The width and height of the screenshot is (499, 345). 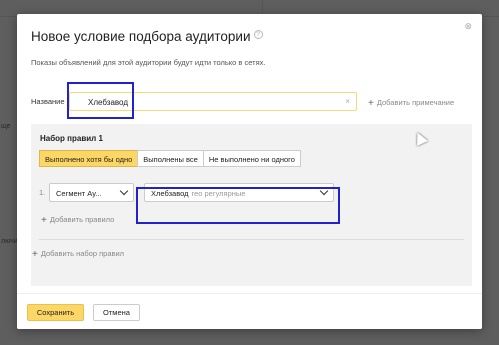 What do you see at coordinates (55, 312) in the screenshot?
I see `save-button: Сохранить` at bounding box center [55, 312].